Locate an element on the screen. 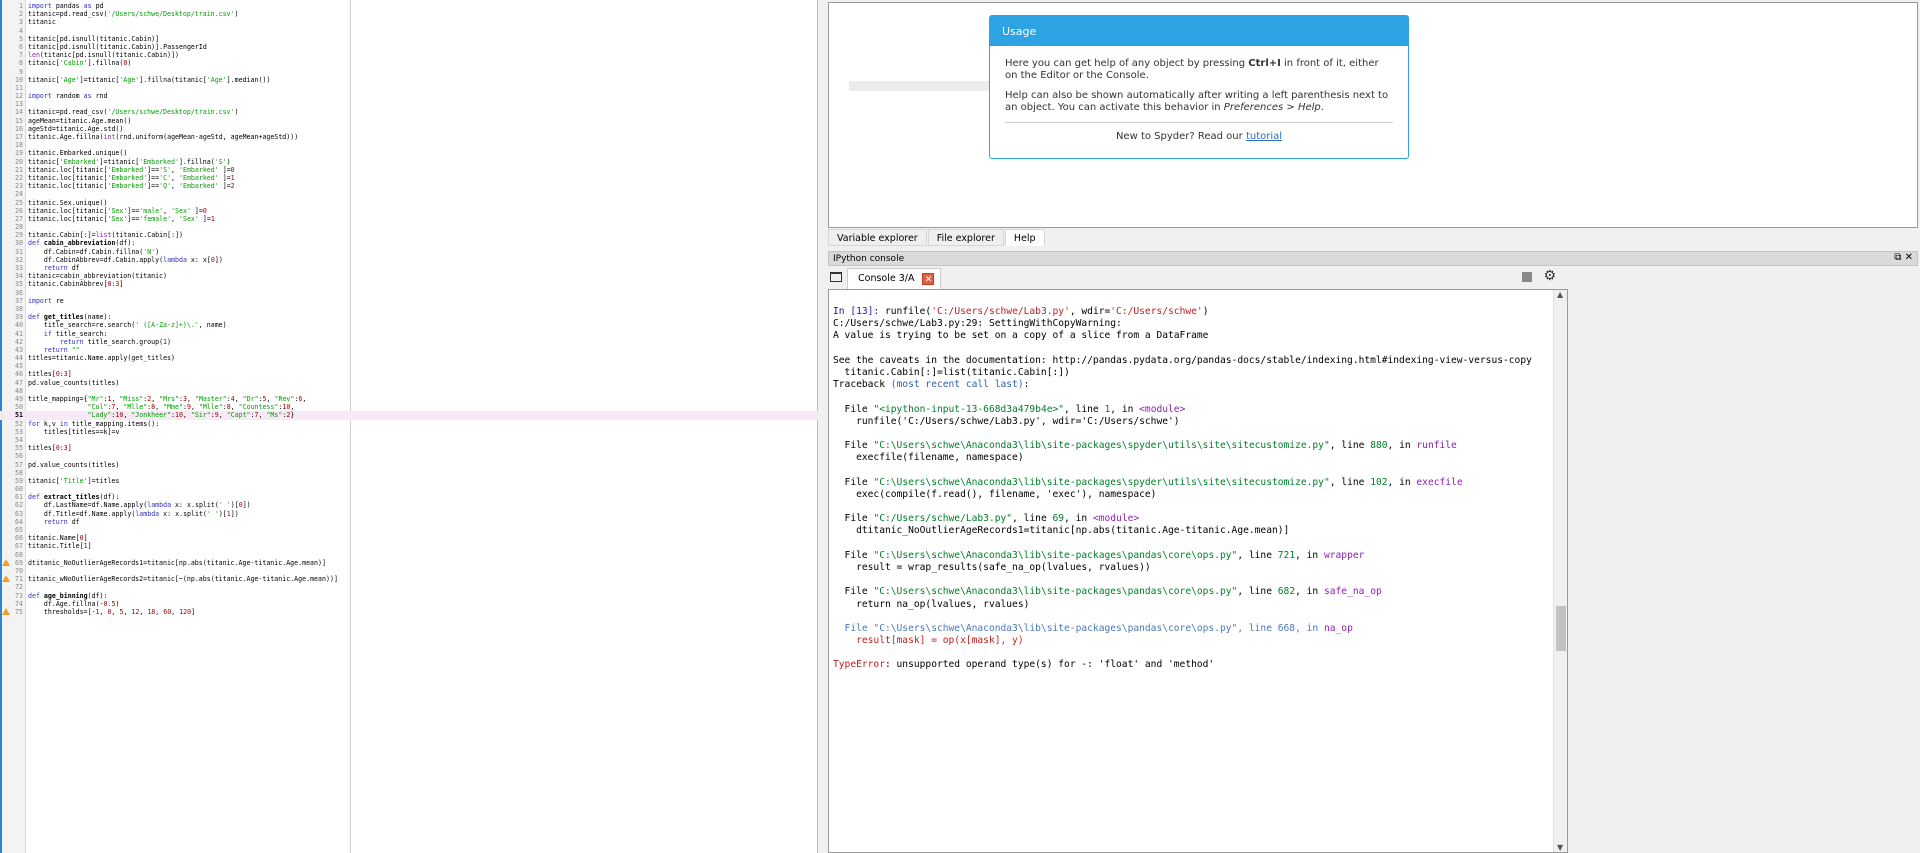  code-text: import re is located at coordinates (46, 300).